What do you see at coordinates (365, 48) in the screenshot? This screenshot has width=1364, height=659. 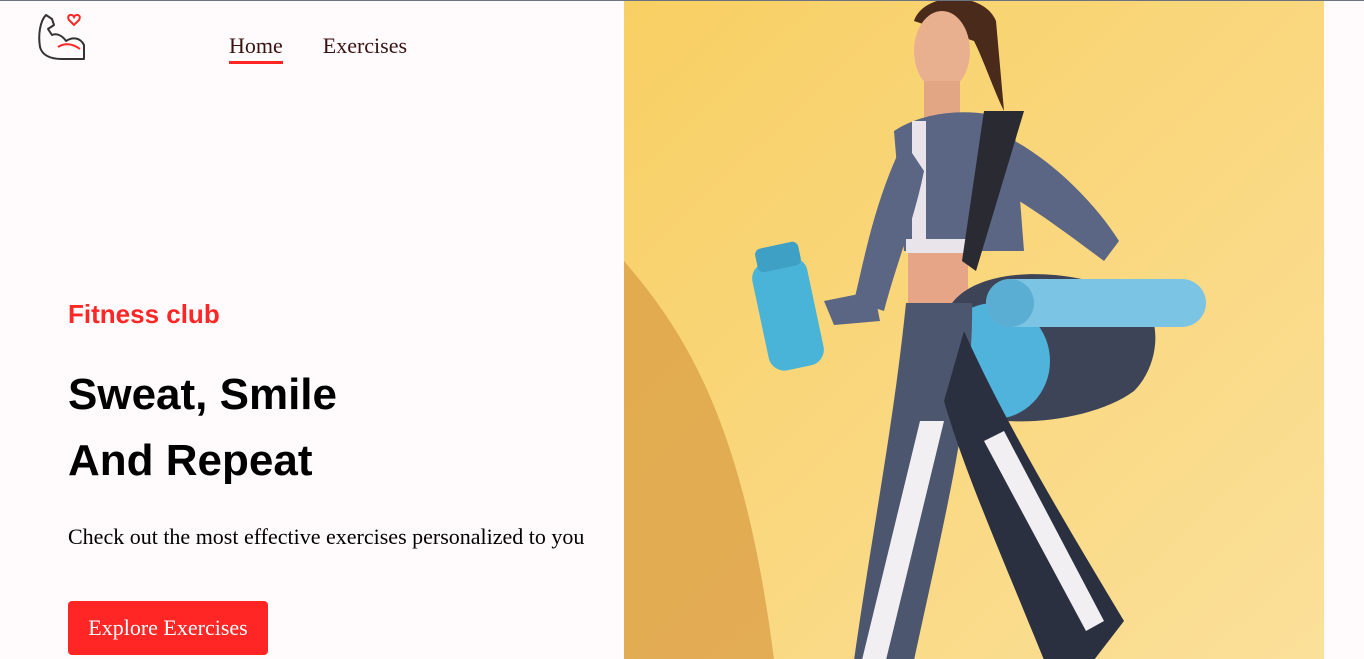 I see `nav-link-exercises: Exercises` at bounding box center [365, 48].